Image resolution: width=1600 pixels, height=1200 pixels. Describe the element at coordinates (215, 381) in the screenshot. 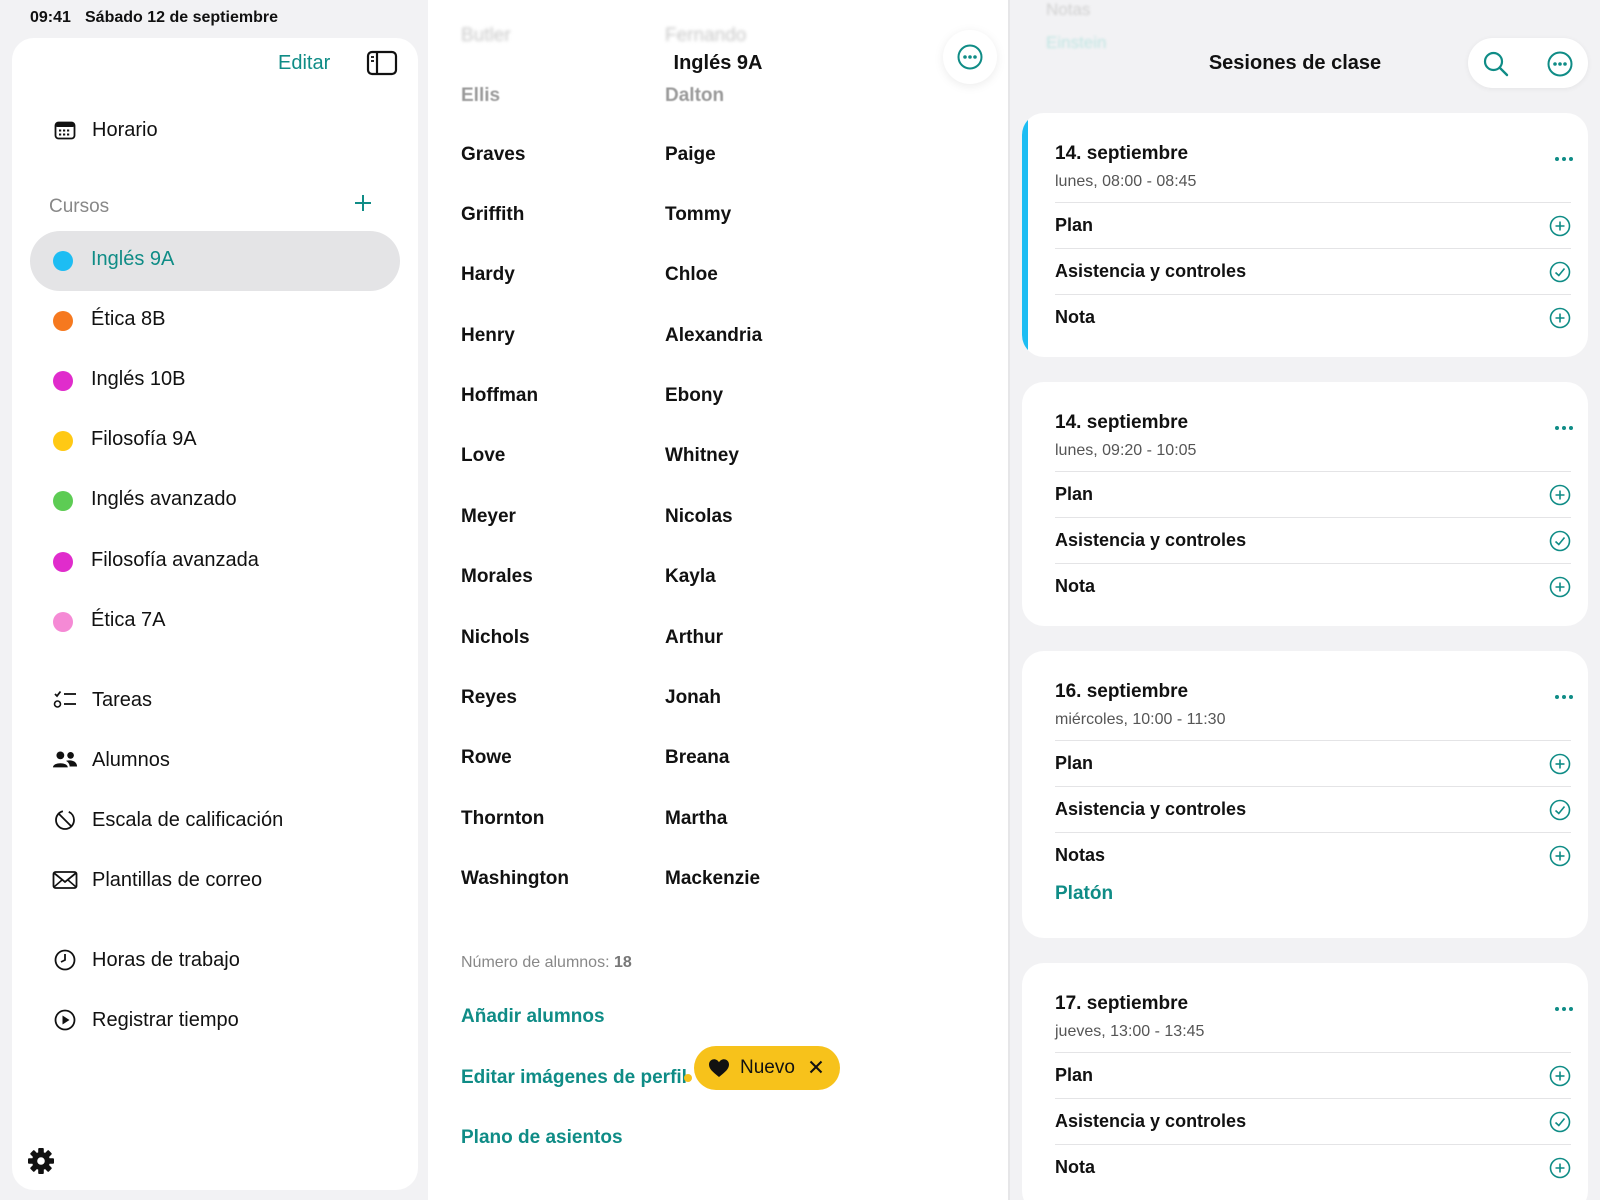

I see `sidebar-course-ingles-10b: Inglés 10B` at that location.